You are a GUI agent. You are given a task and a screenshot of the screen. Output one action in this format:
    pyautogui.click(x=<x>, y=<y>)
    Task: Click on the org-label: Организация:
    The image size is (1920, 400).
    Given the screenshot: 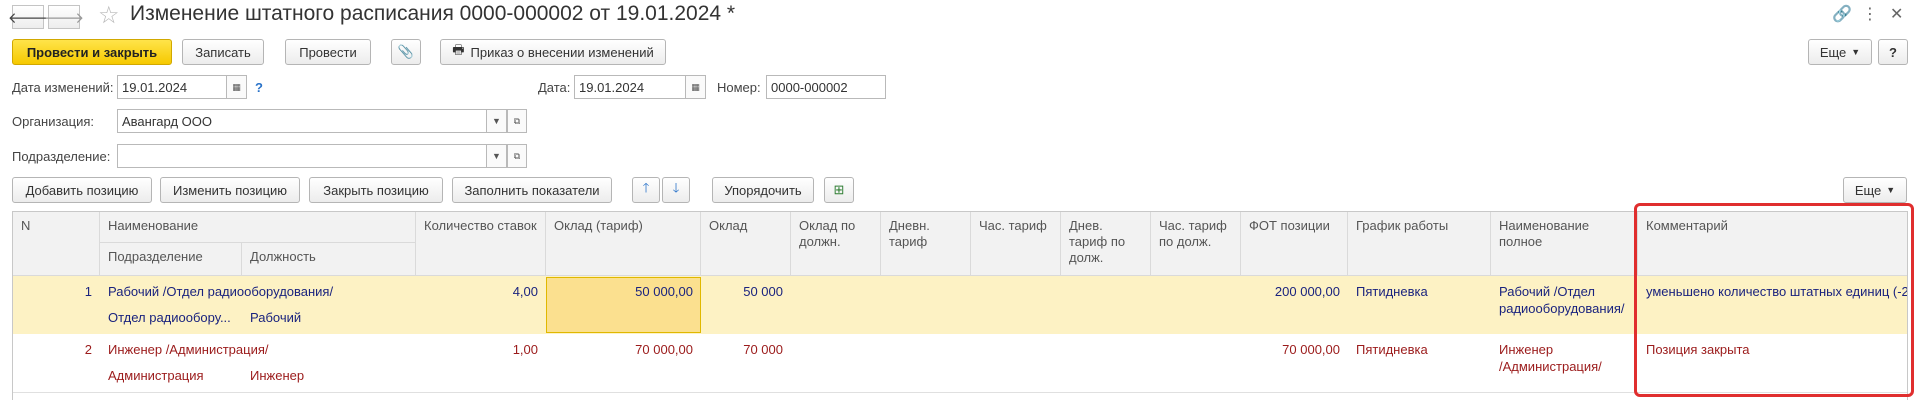 What is the action you would take?
    pyautogui.click(x=53, y=121)
    